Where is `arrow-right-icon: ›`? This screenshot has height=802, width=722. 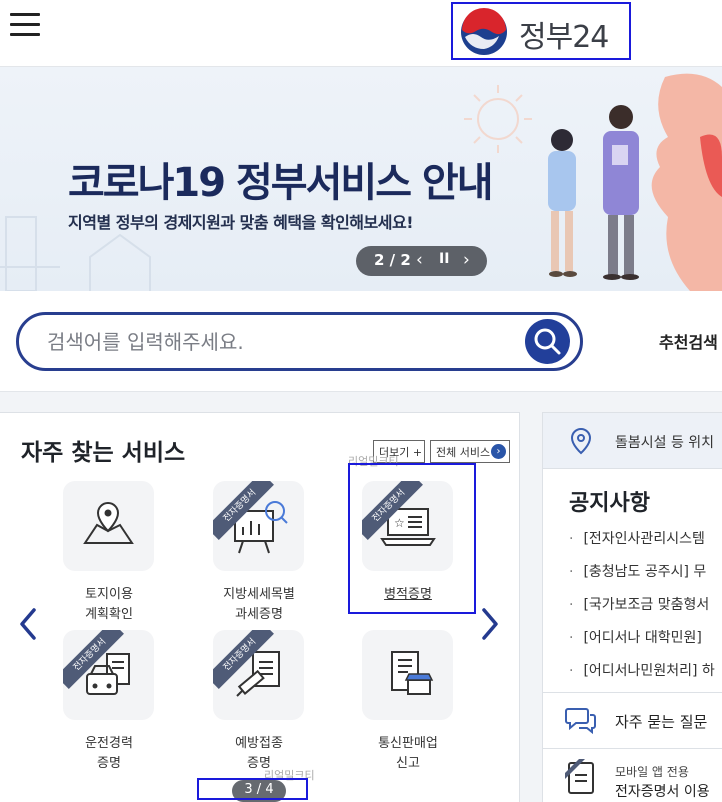 arrow-right-icon: › is located at coordinates (498, 451).